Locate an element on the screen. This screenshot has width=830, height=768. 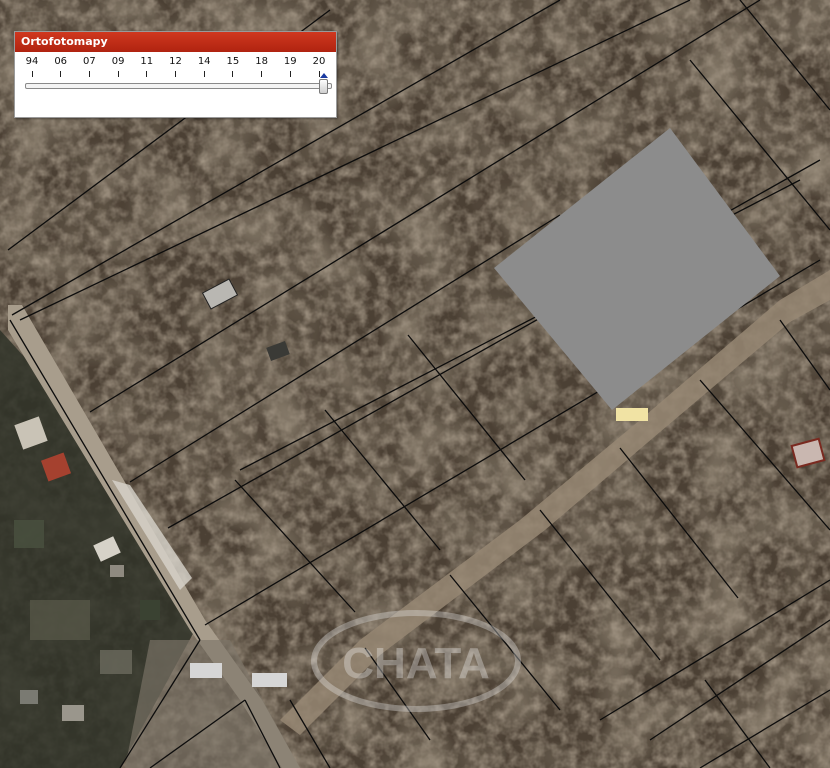
slider-pointer-icon is located at coordinates (324, 75).